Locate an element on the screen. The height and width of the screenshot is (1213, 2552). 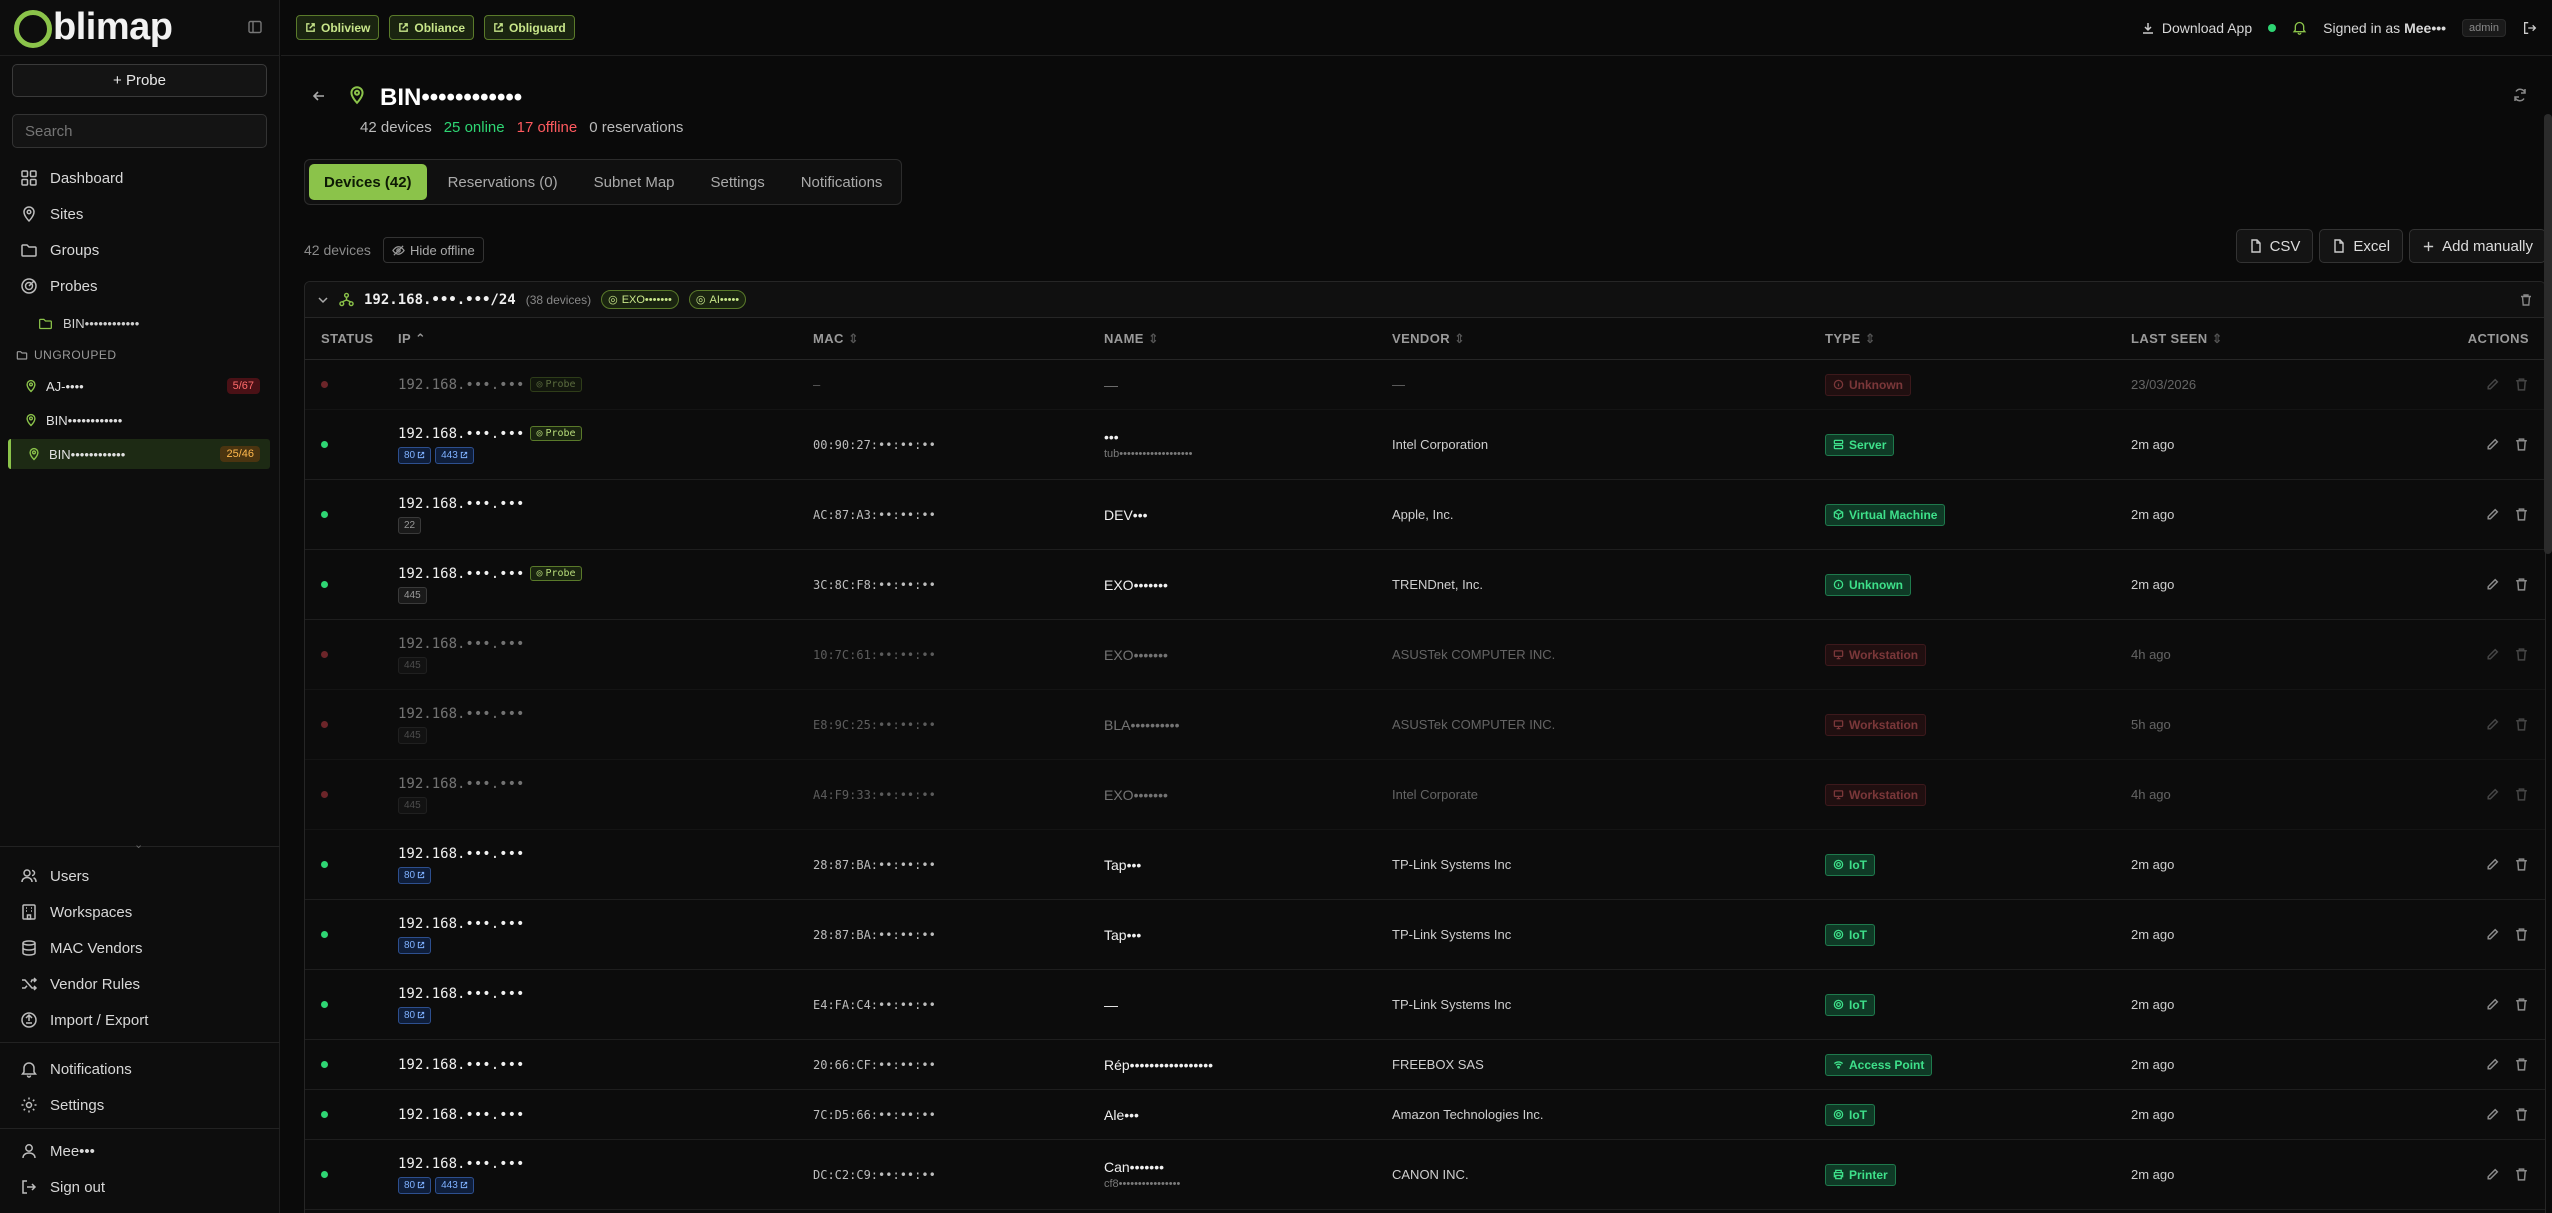
col-type: TYPE ⇕ is located at coordinates (1850, 339).